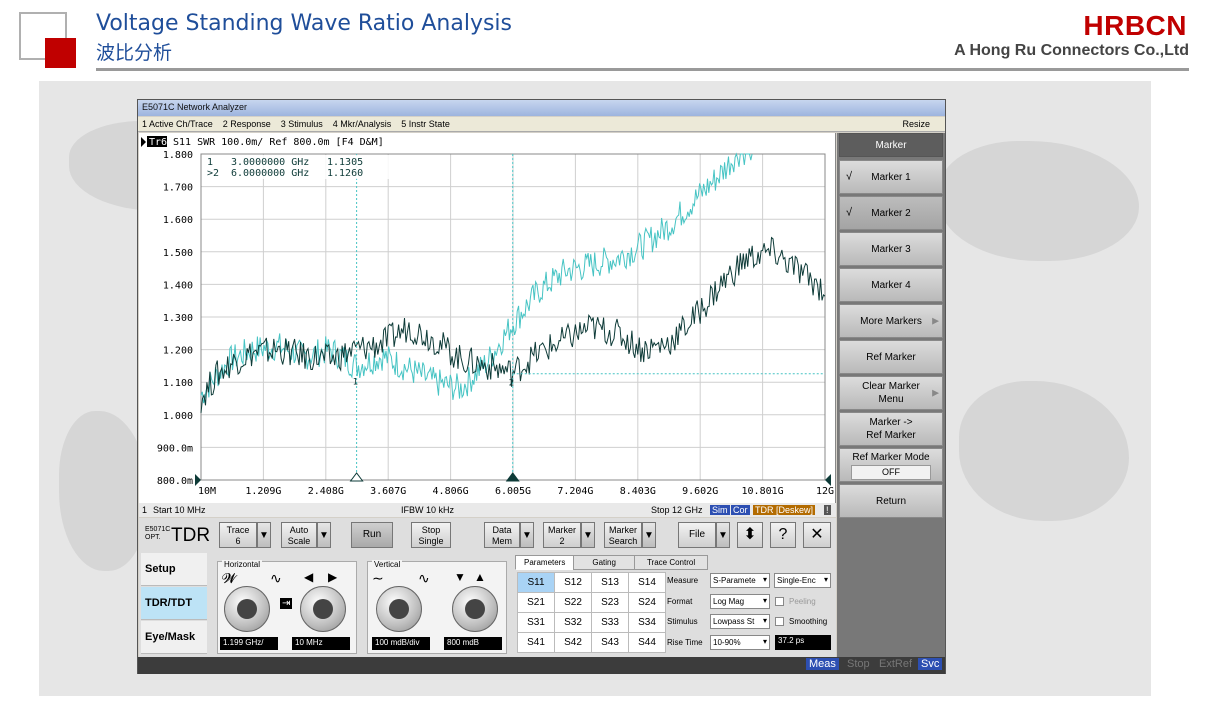 The height and width of the screenshot is (712, 1219). What do you see at coordinates (174, 569) in the screenshot?
I see `tab-setup: Setup` at bounding box center [174, 569].